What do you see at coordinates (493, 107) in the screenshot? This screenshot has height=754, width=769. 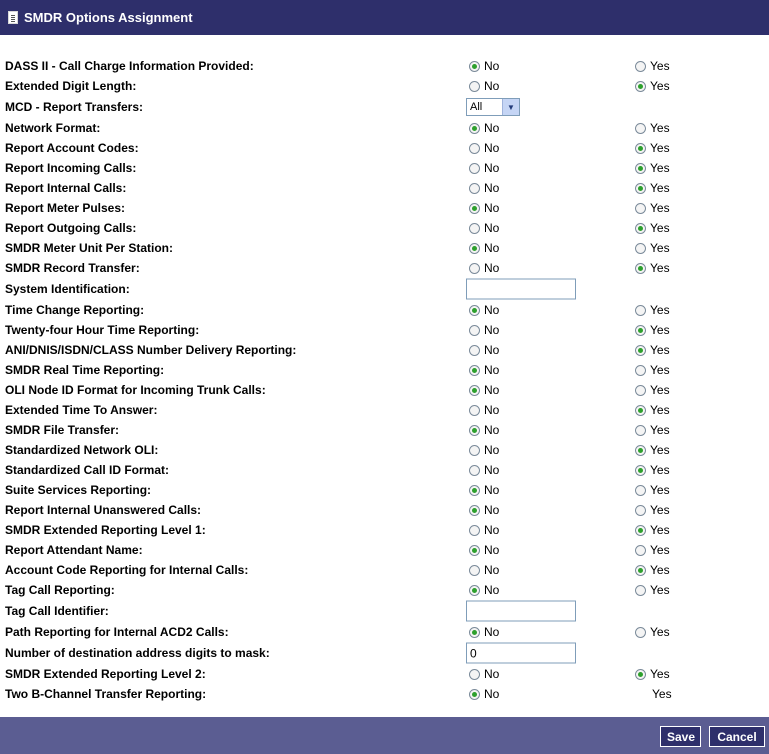 I see `report-transfers-select: All ▼` at bounding box center [493, 107].